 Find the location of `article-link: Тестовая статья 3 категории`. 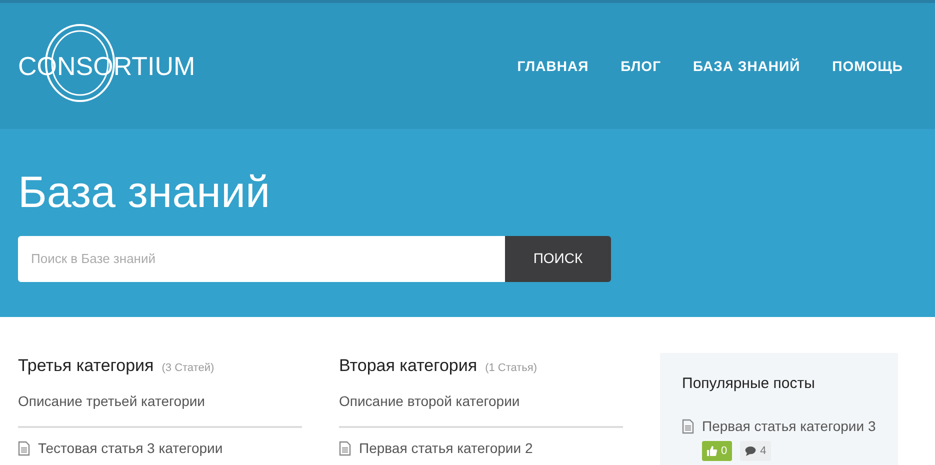

article-link: Тестовая статья 3 категории is located at coordinates (130, 448).